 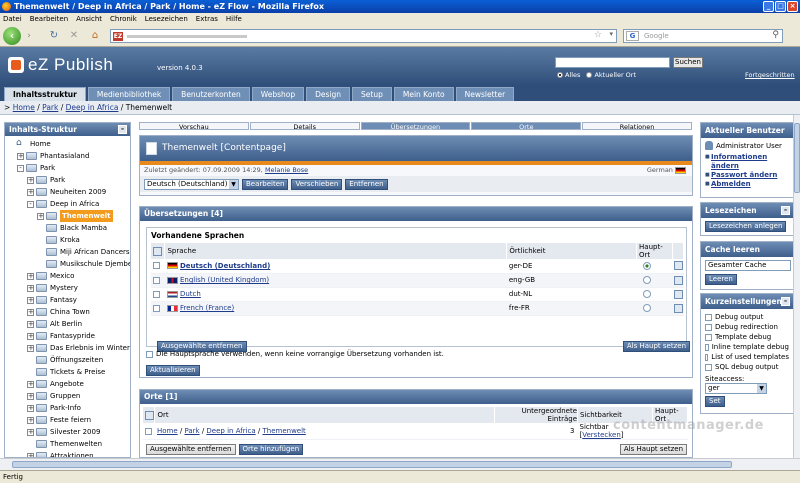 I want to click on tree-item-label: Kroka, so click(x=70, y=240).